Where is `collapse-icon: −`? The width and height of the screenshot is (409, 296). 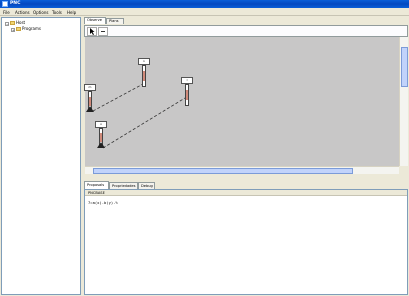 collapse-icon: − is located at coordinates (7, 24).